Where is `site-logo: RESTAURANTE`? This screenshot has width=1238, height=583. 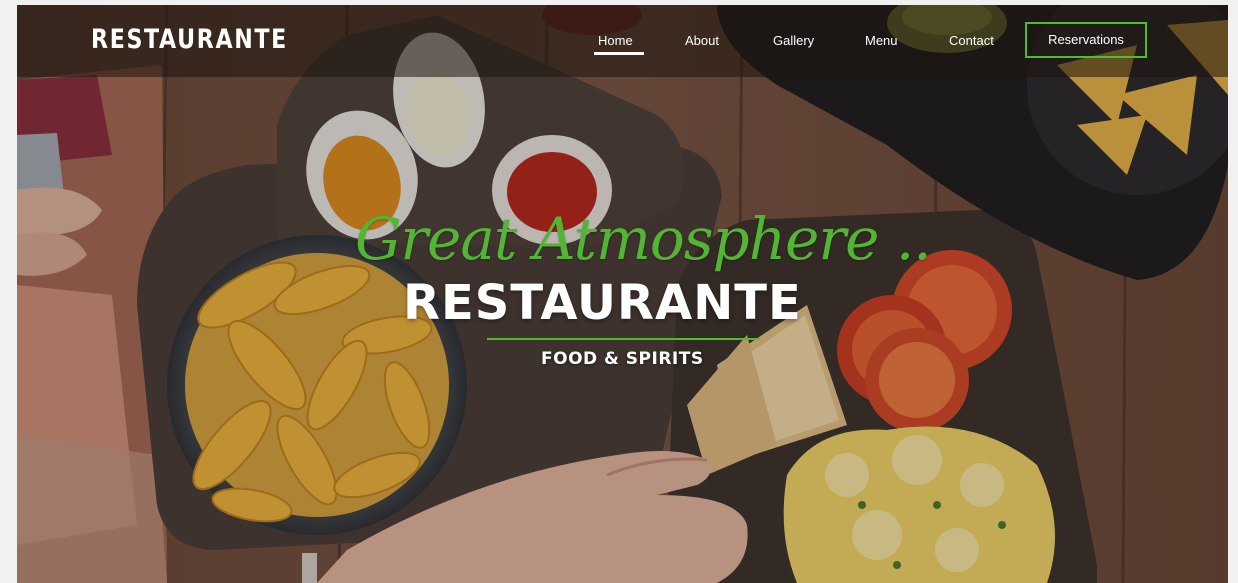 site-logo: RESTAURANTE is located at coordinates (189, 39).